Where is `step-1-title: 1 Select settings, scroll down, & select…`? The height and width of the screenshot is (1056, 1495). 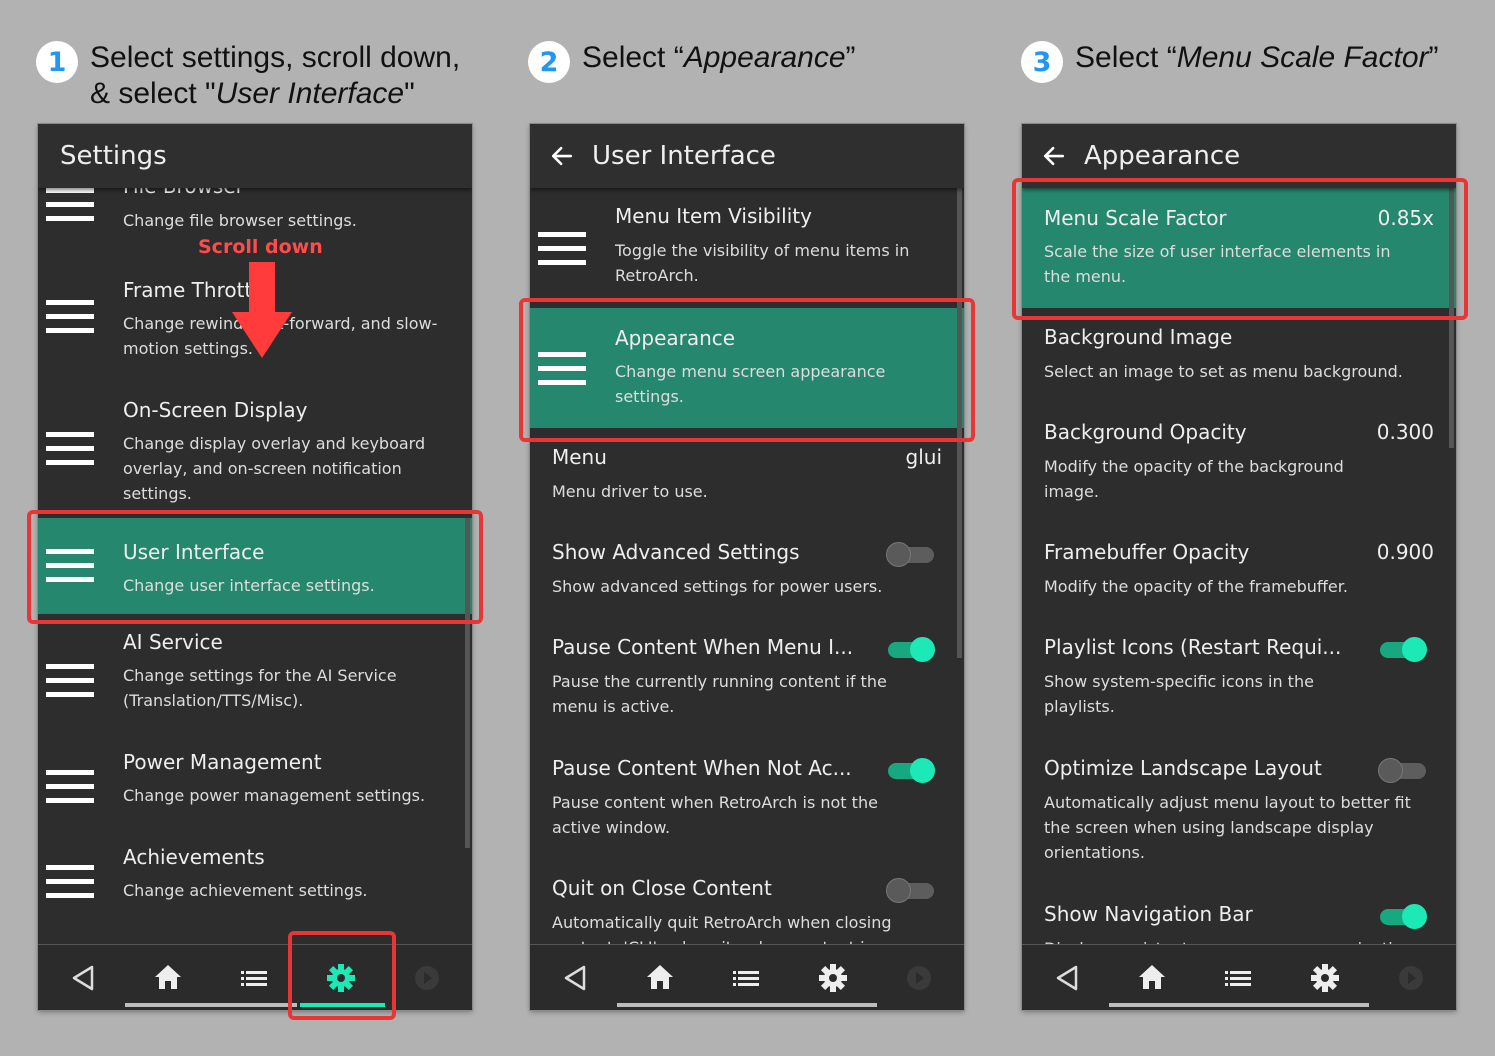
step-1-title: 1 Select settings, scroll down, & select… is located at coordinates (248, 76).